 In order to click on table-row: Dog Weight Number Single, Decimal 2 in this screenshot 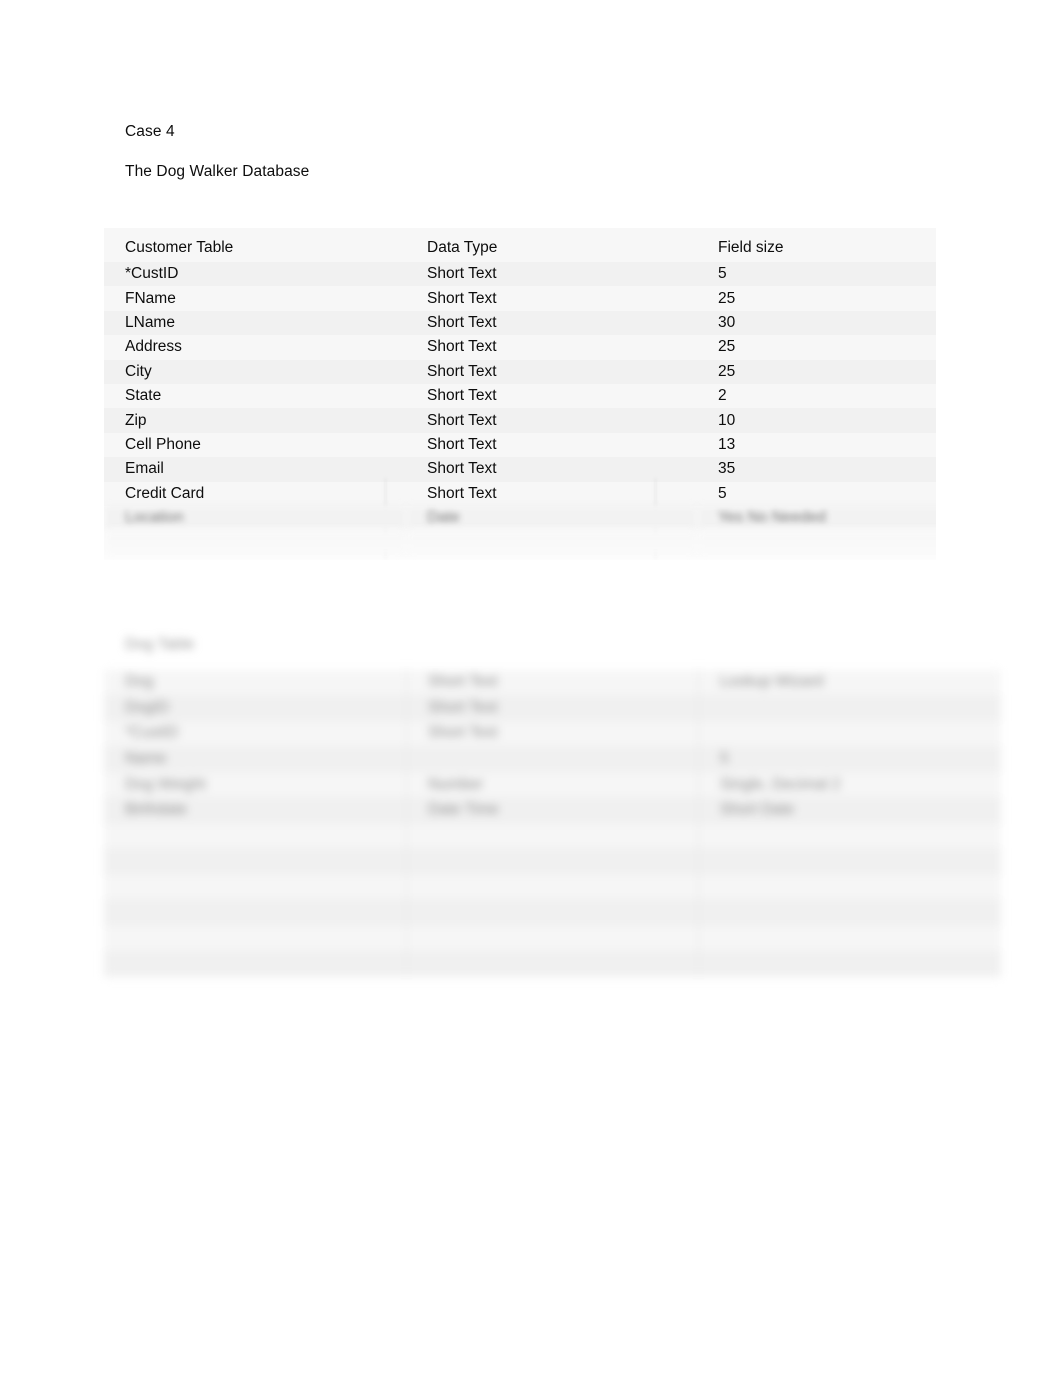, I will do `click(552, 784)`.